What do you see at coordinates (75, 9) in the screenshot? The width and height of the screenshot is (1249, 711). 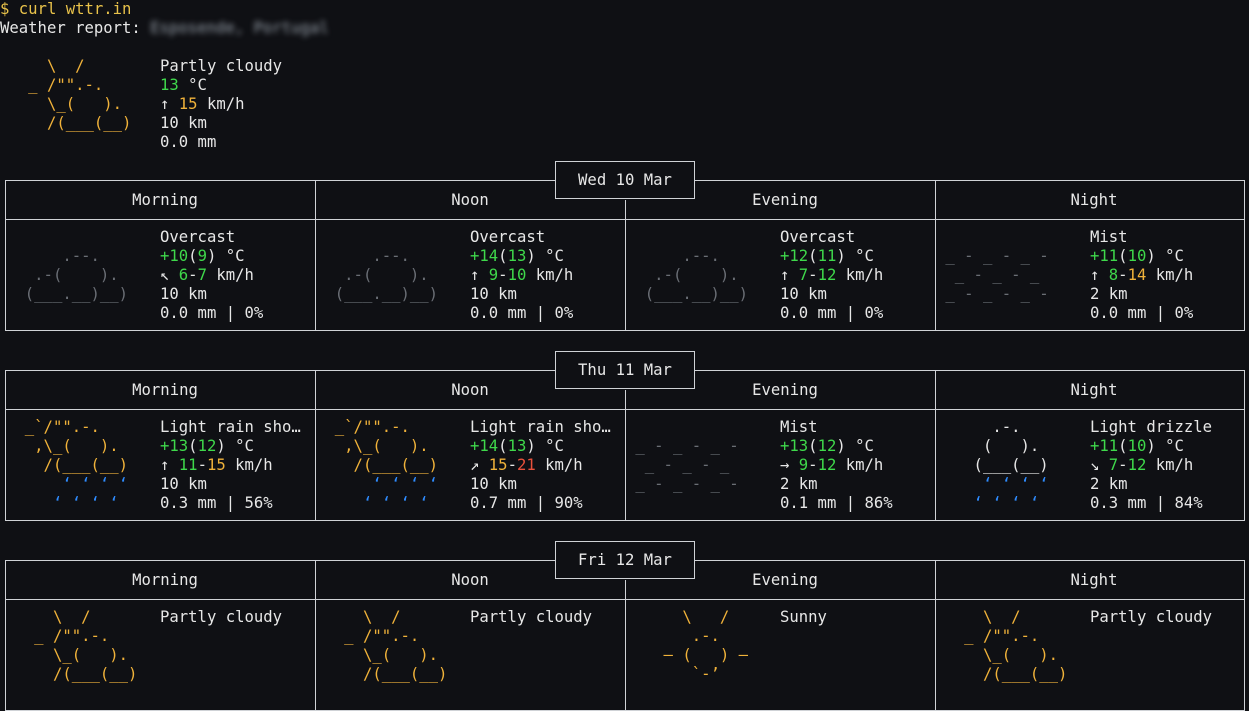 I see `prompt-command: curl wttr.in` at bounding box center [75, 9].